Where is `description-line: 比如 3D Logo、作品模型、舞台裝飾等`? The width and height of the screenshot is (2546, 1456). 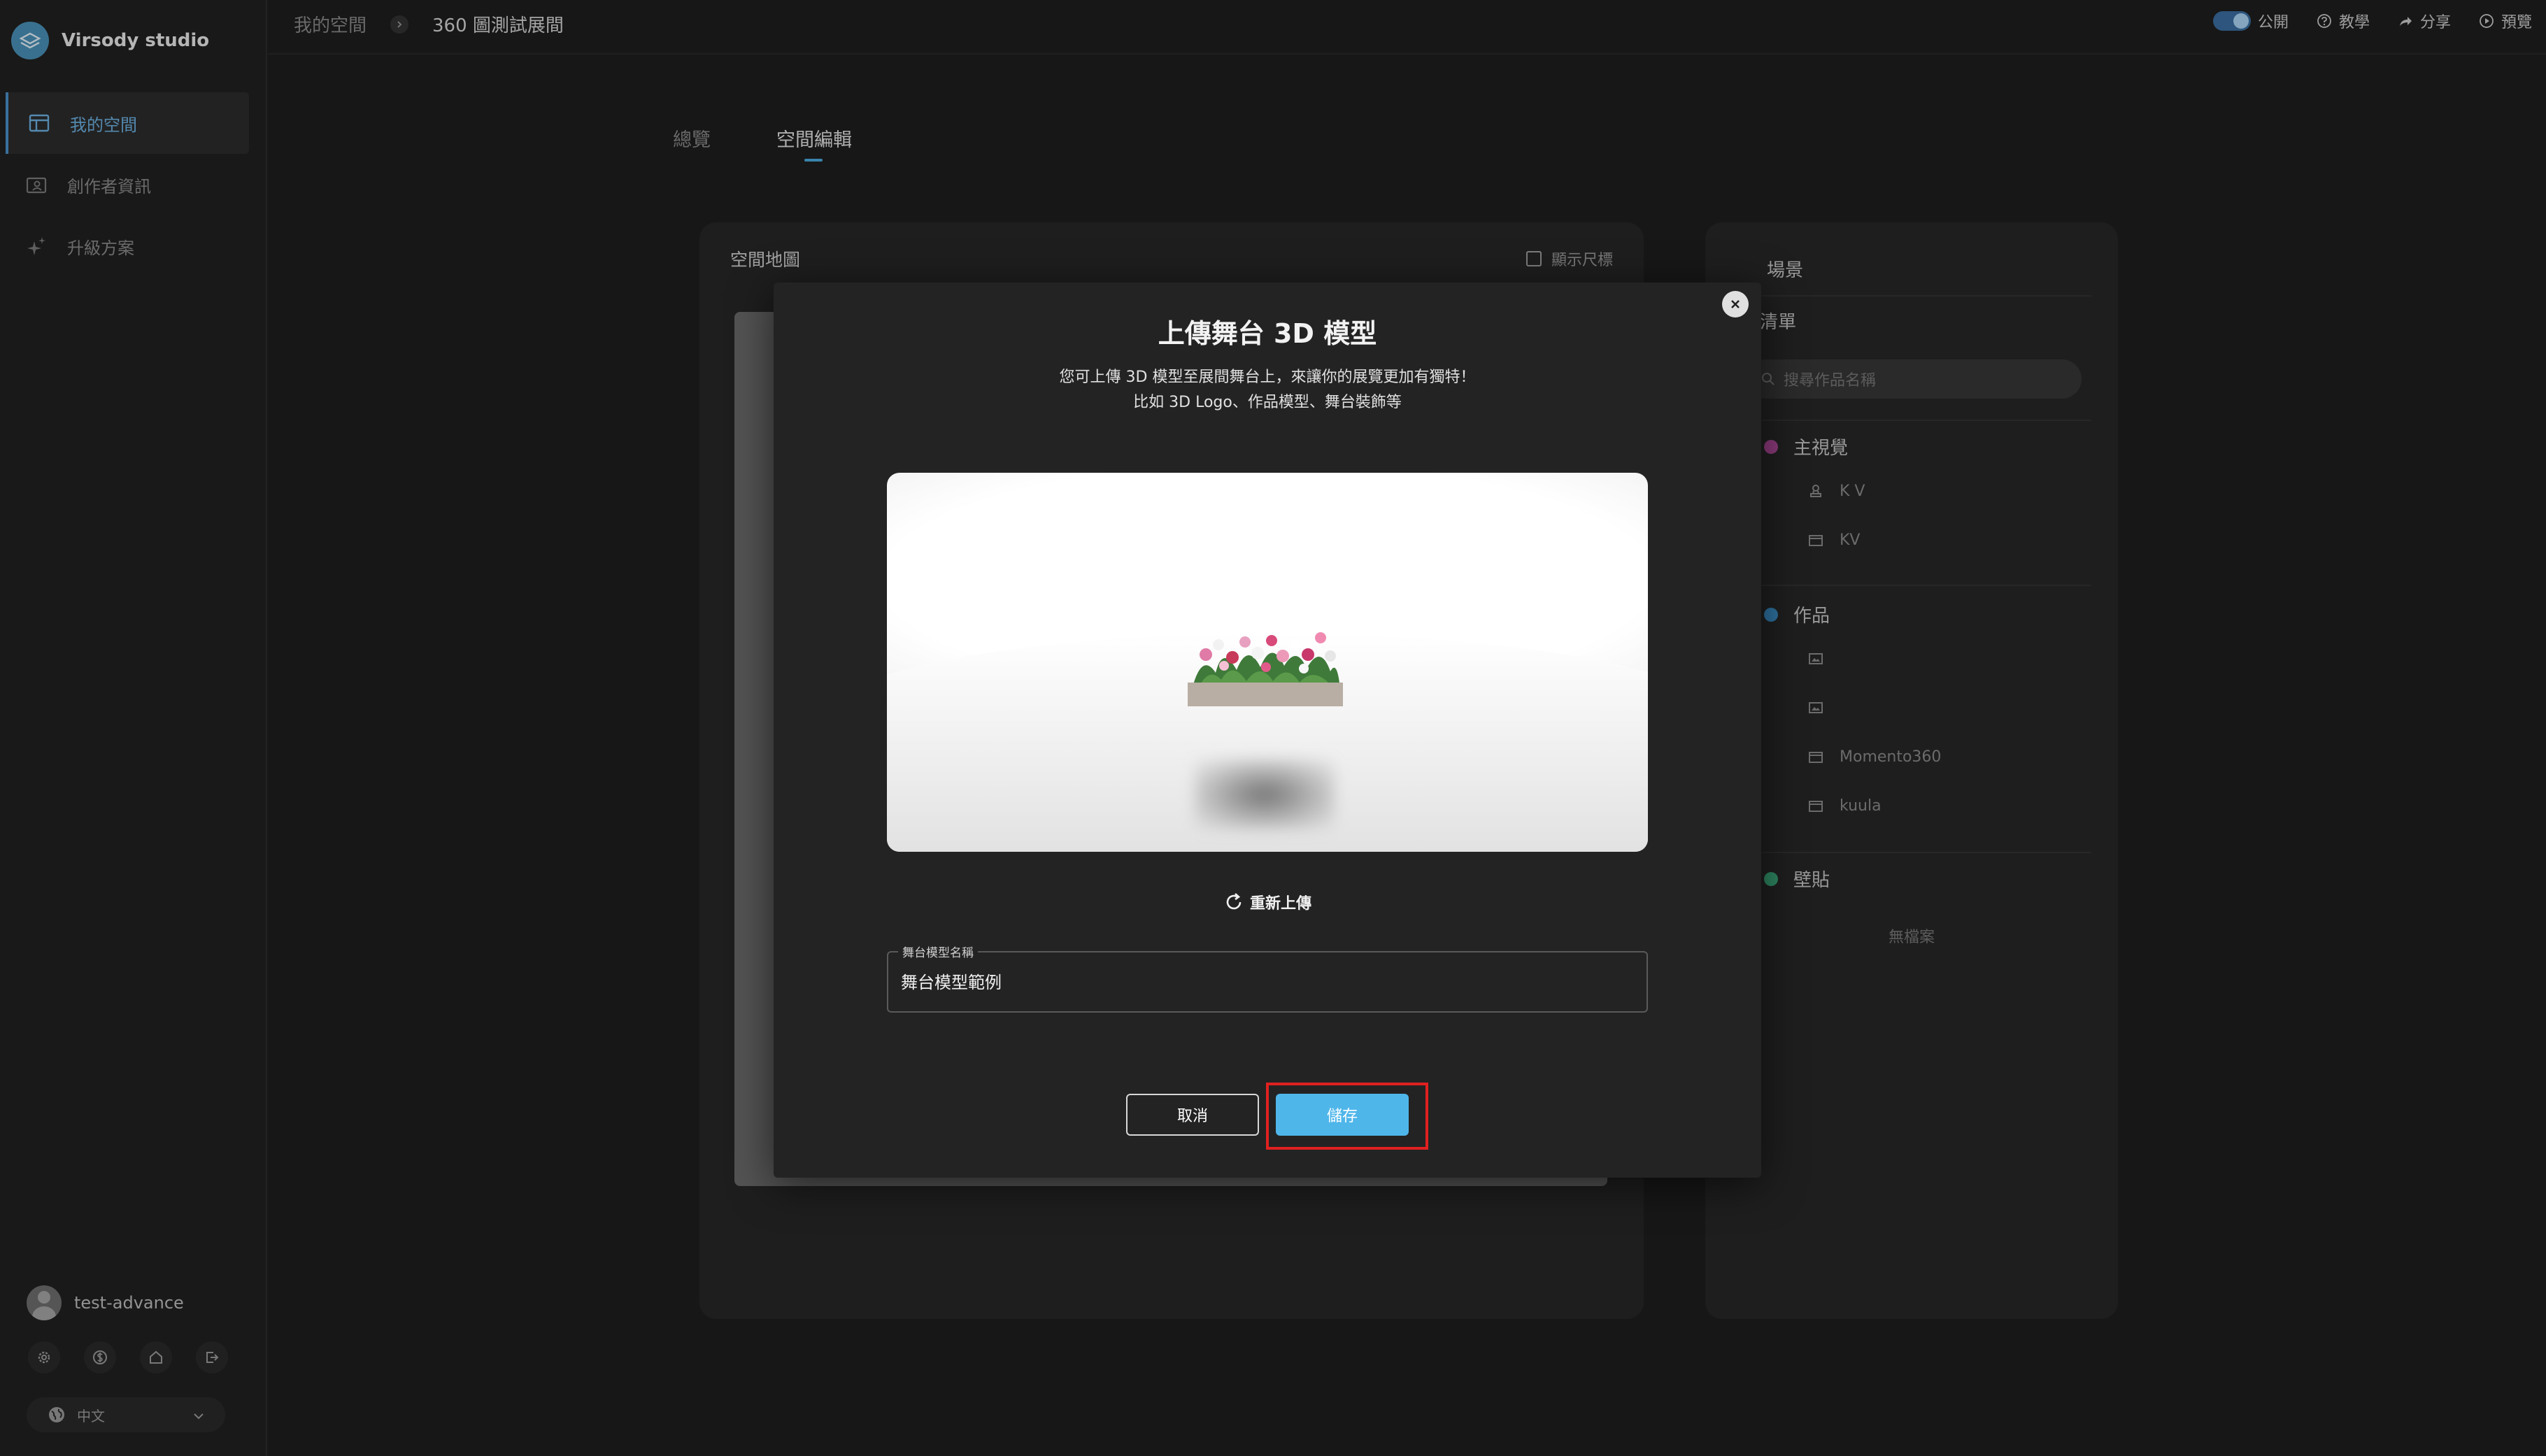 description-line: 比如 3D Logo、作品模型、舞台裝飾等 is located at coordinates (1267, 403).